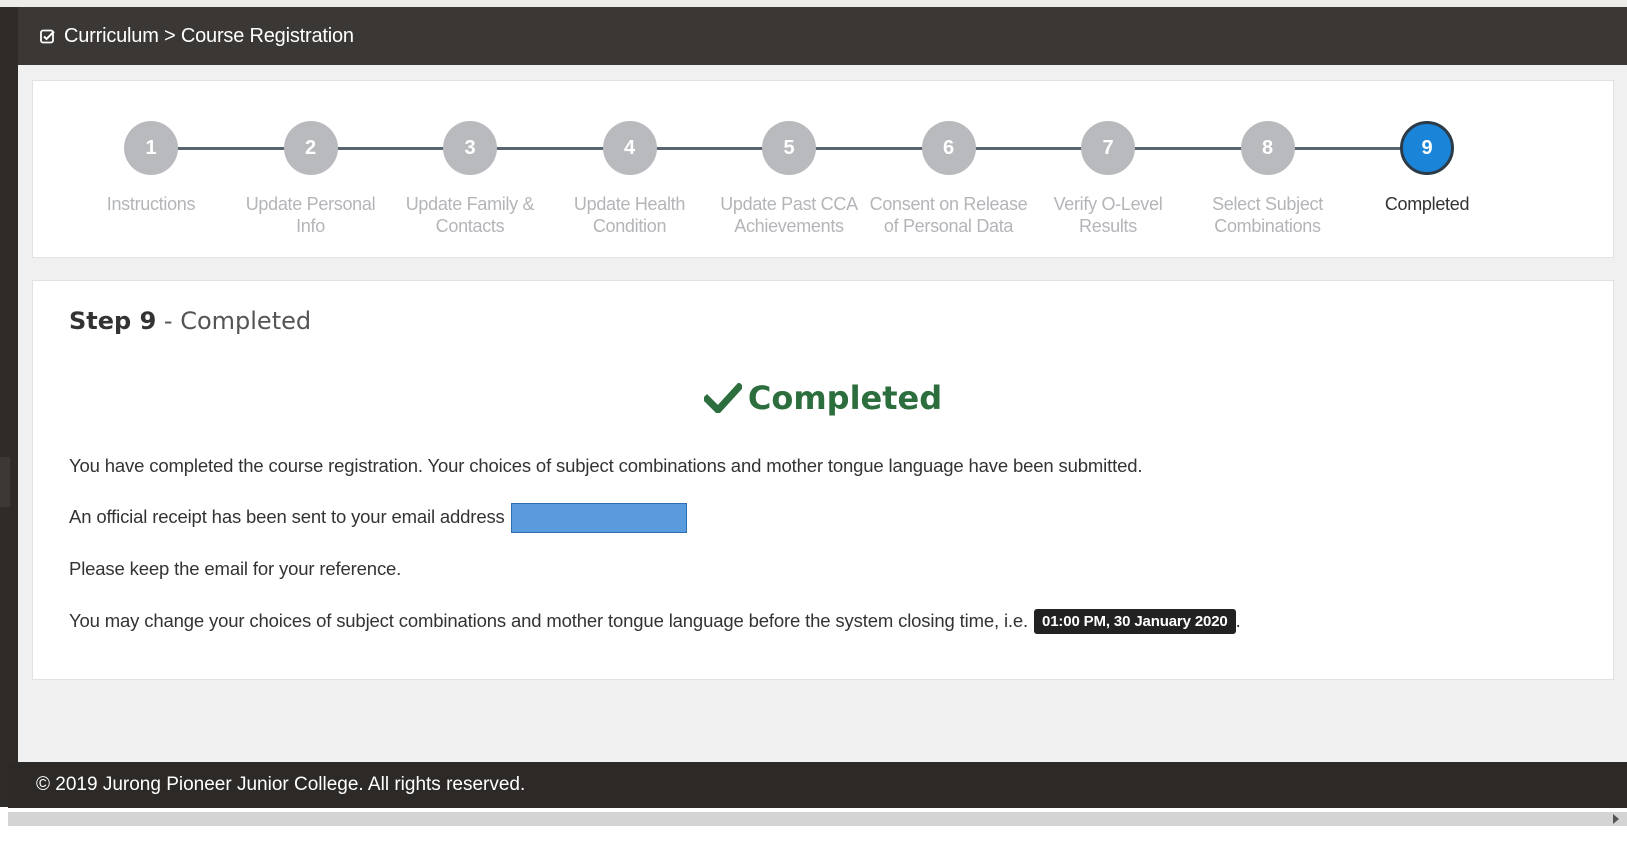  I want to click on completed-text: Completed, so click(845, 398).